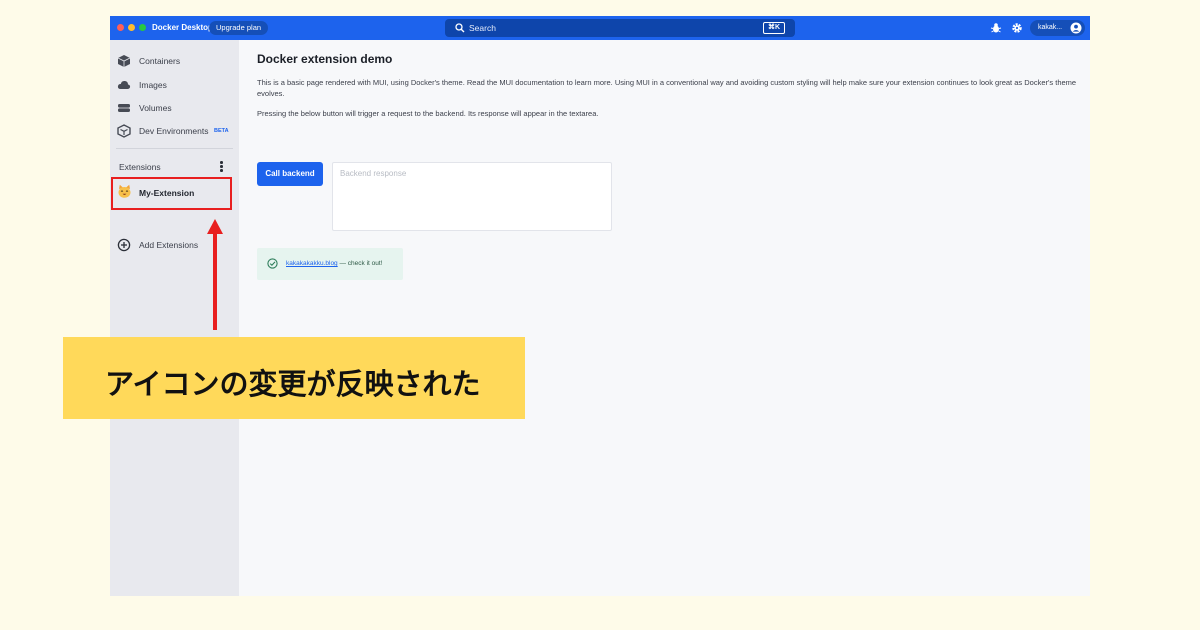  What do you see at coordinates (174, 108) in the screenshot?
I see `sidebar-item-volumes: Volumes` at bounding box center [174, 108].